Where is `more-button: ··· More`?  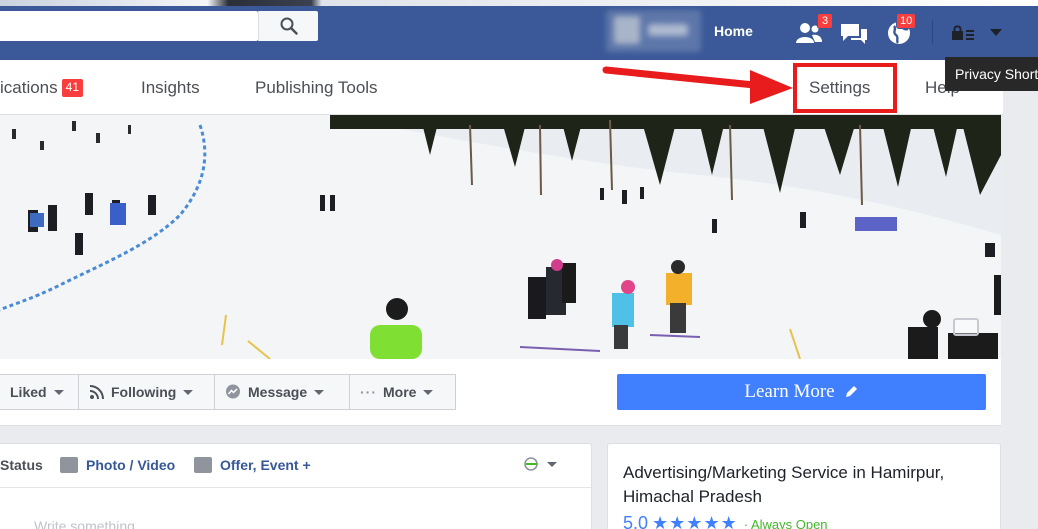 more-button: ··· More is located at coordinates (402, 392).